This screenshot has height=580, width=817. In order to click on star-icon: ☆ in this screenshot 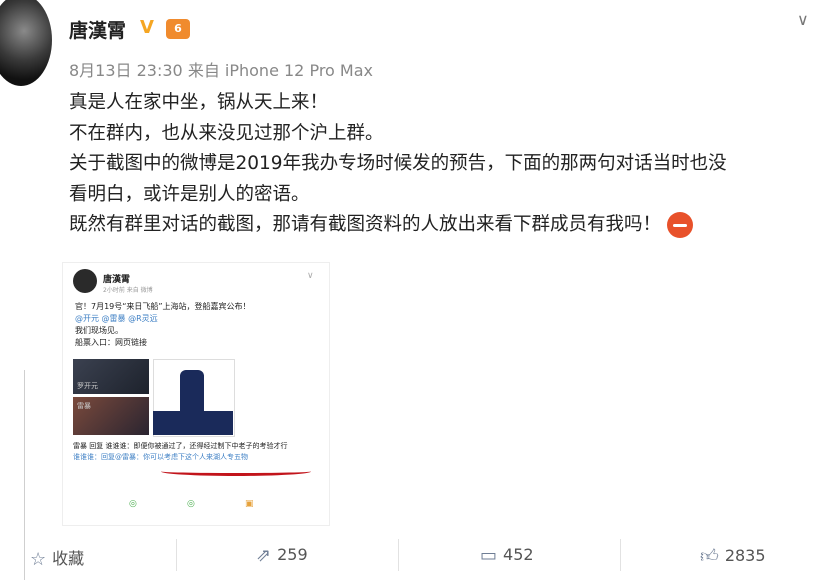, I will do `click(38, 559)`.